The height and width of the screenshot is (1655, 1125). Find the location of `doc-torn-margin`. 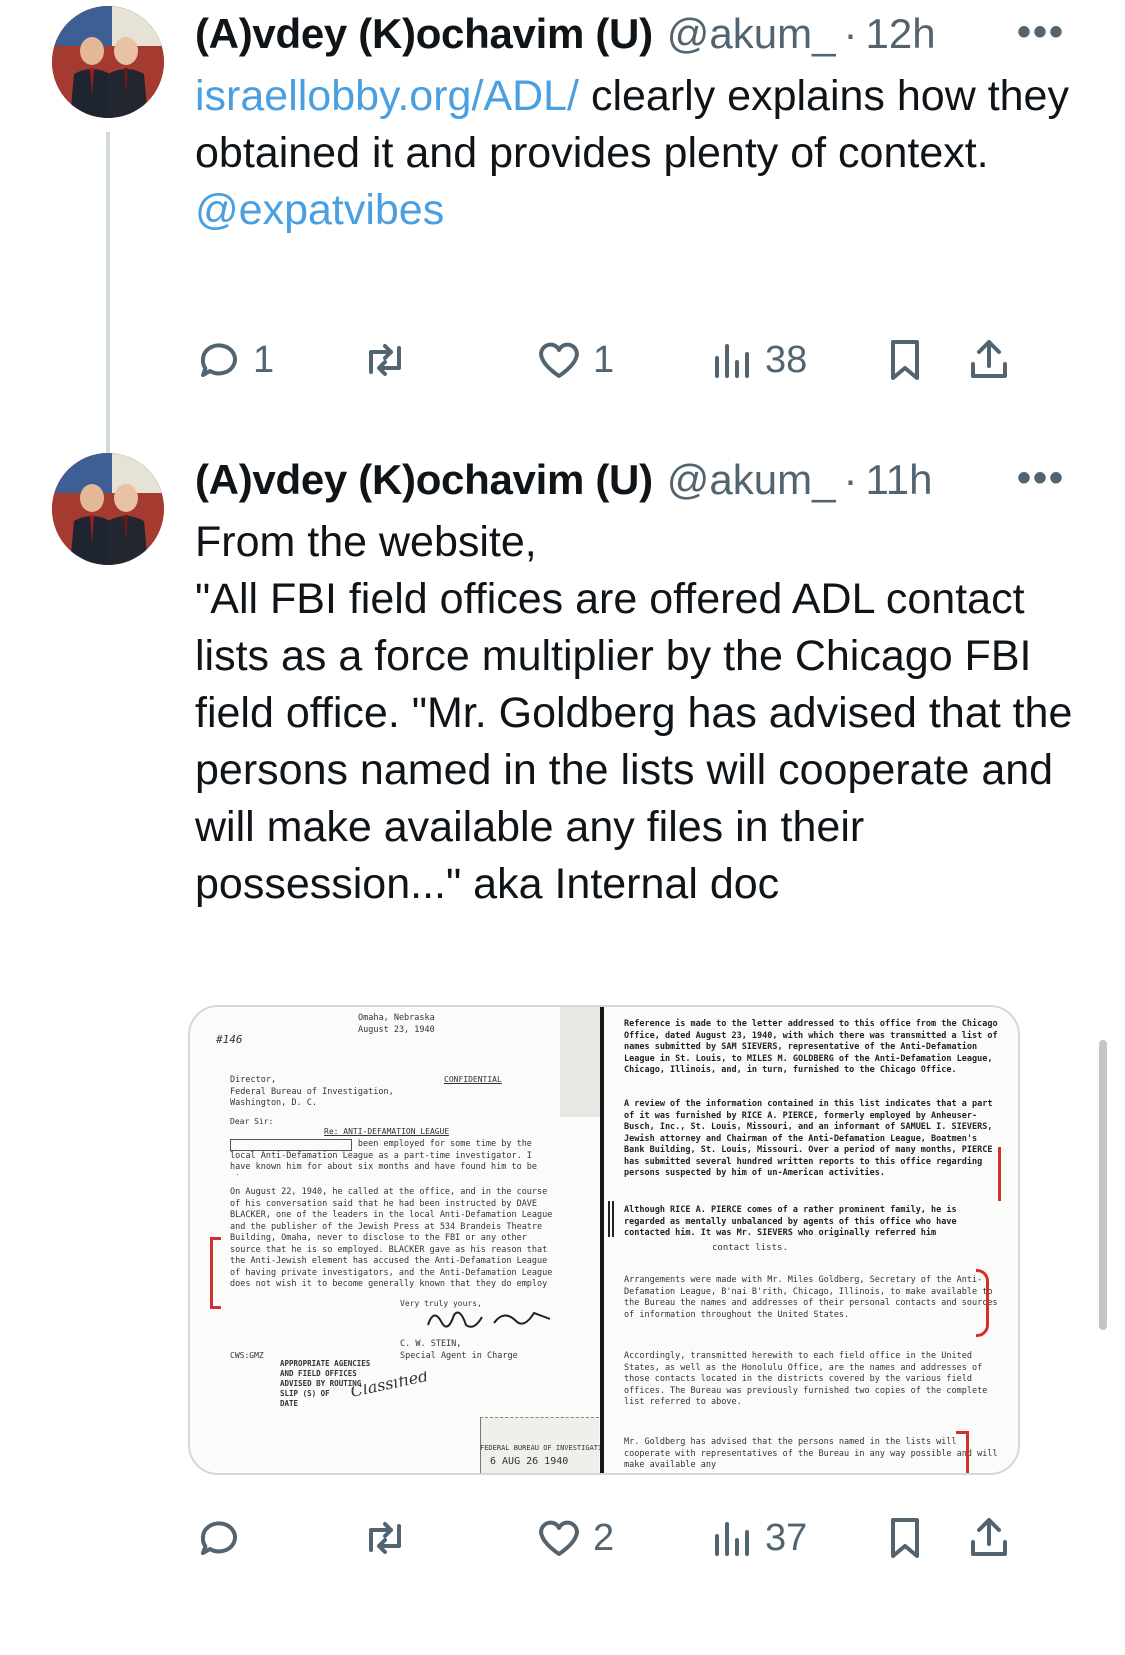

doc-torn-margin is located at coordinates (581, 1062).